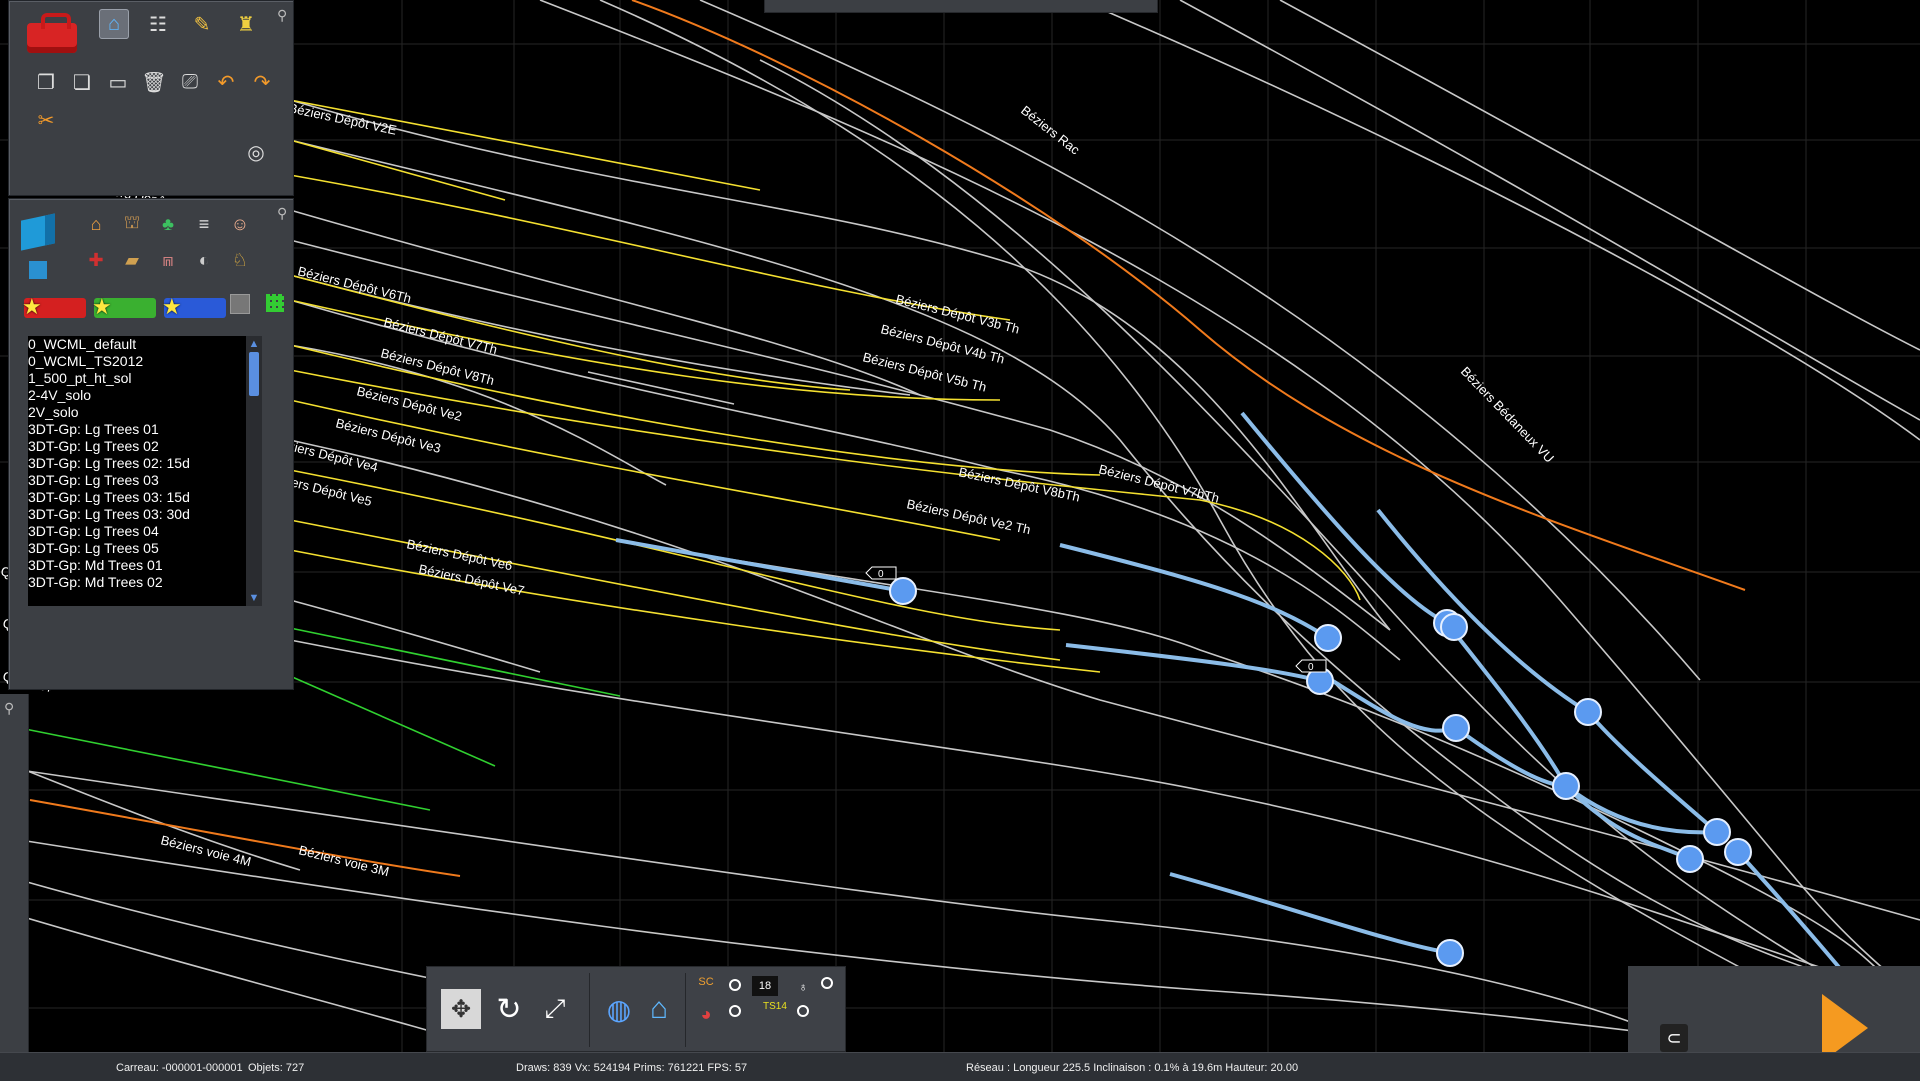 The width and height of the screenshot is (1920, 1081). What do you see at coordinates (735, 1011) in the screenshot?
I see `weather-radio` at bounding box center [735, 1011].